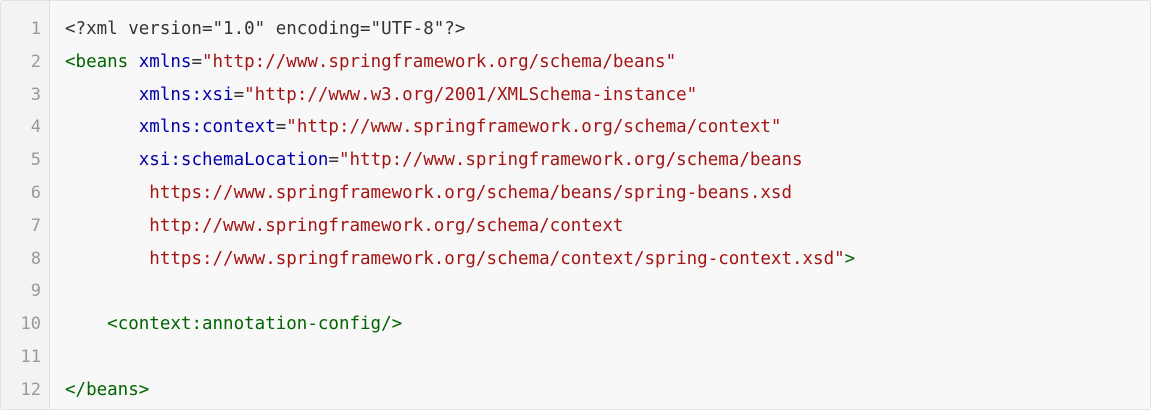  I want to click on code-line: 1 <?xml version="1.0" encoding="UTF-8"?>, so click(575, 29).